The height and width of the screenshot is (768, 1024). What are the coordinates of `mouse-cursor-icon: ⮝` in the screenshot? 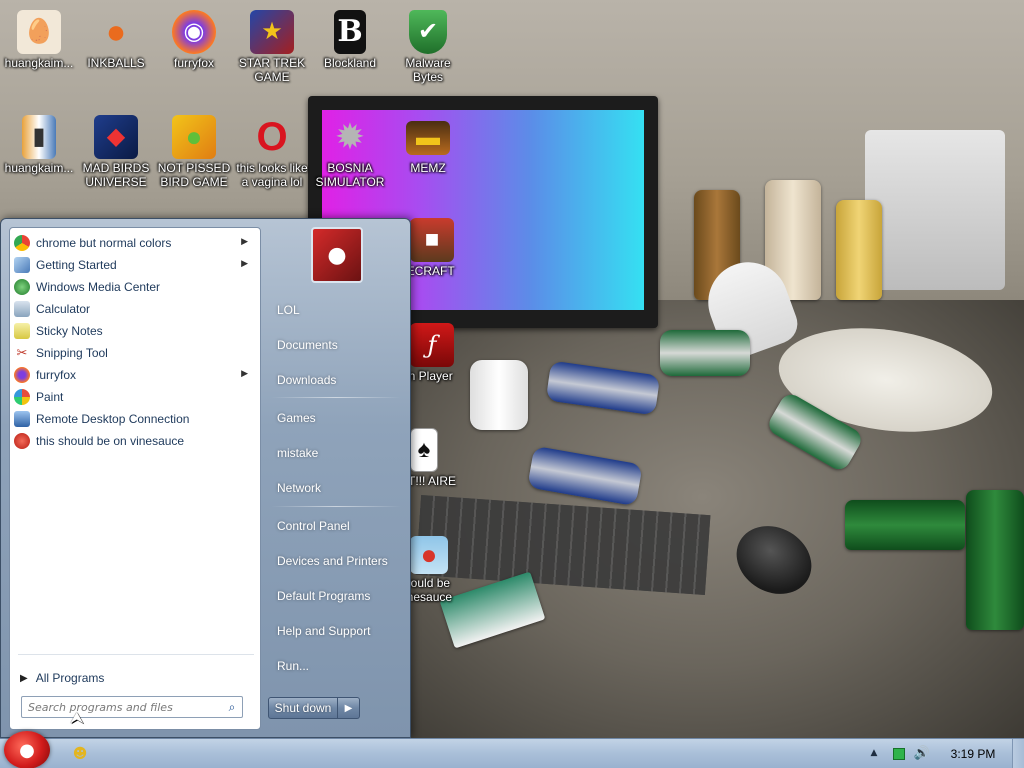 It's located at (77, 717).